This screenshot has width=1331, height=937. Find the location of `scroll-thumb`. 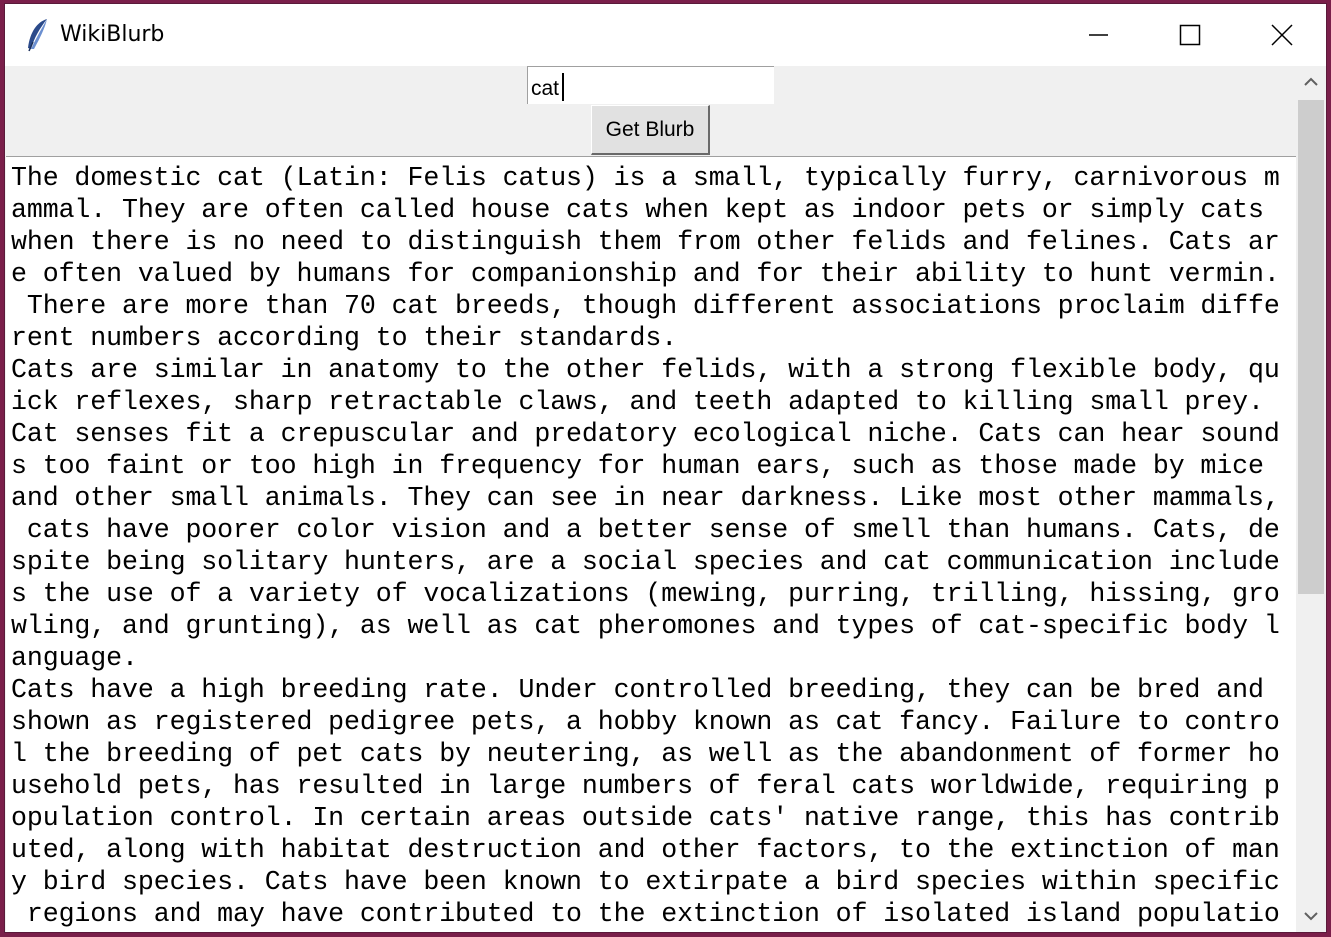

scroll-thumb is located at coordinates (1311, 347).